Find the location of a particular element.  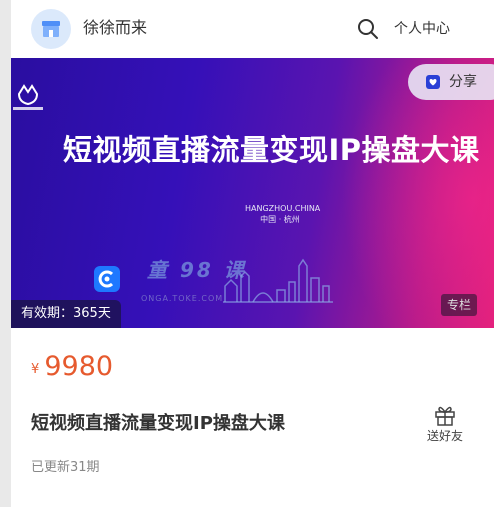

search-icon is located at coordinates (368, 29).